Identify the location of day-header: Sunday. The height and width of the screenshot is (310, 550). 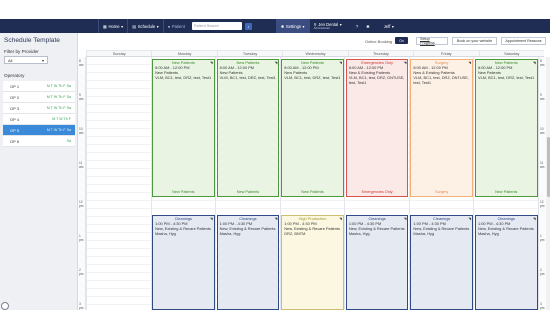
(118, 53).